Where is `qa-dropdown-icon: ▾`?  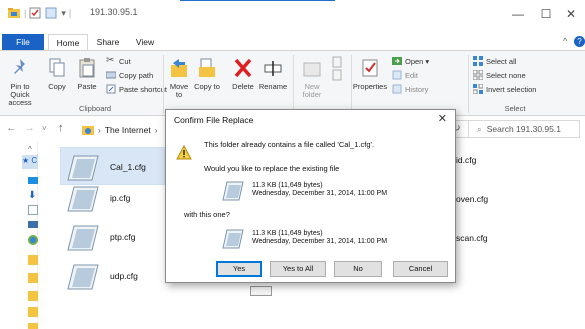
qa-dropdown-icon: ▾ is located at coordinates (63, 13).